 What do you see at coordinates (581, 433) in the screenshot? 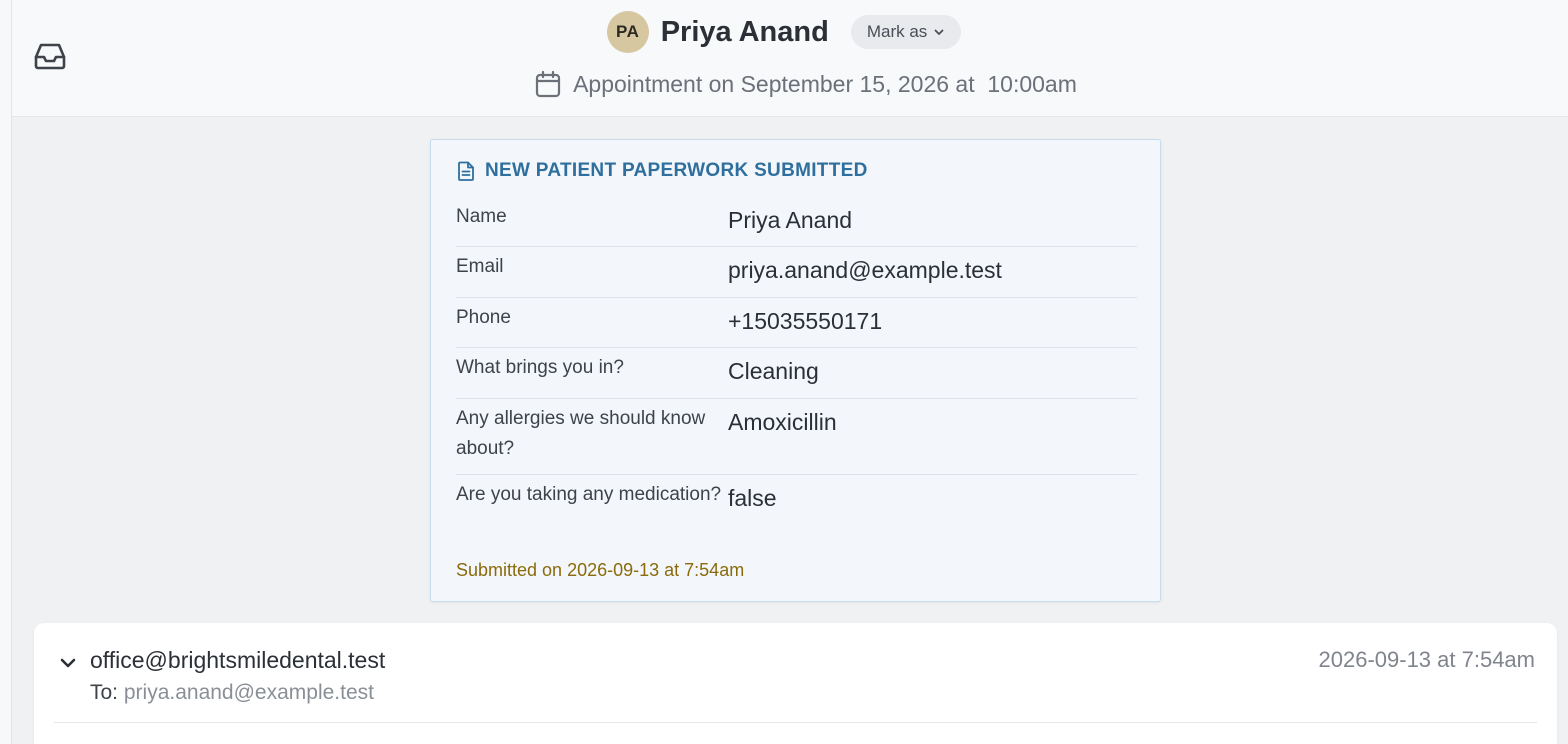
I see `field-label: Any allergies we should know about?` at bounding box center [581, 433].